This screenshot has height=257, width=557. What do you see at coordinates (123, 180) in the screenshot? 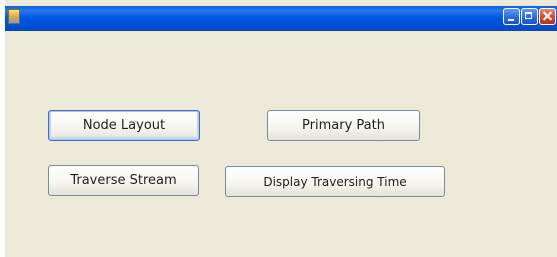
I see `traverse-stream-button: Traverse Stream` at bounding box center [123, 180].